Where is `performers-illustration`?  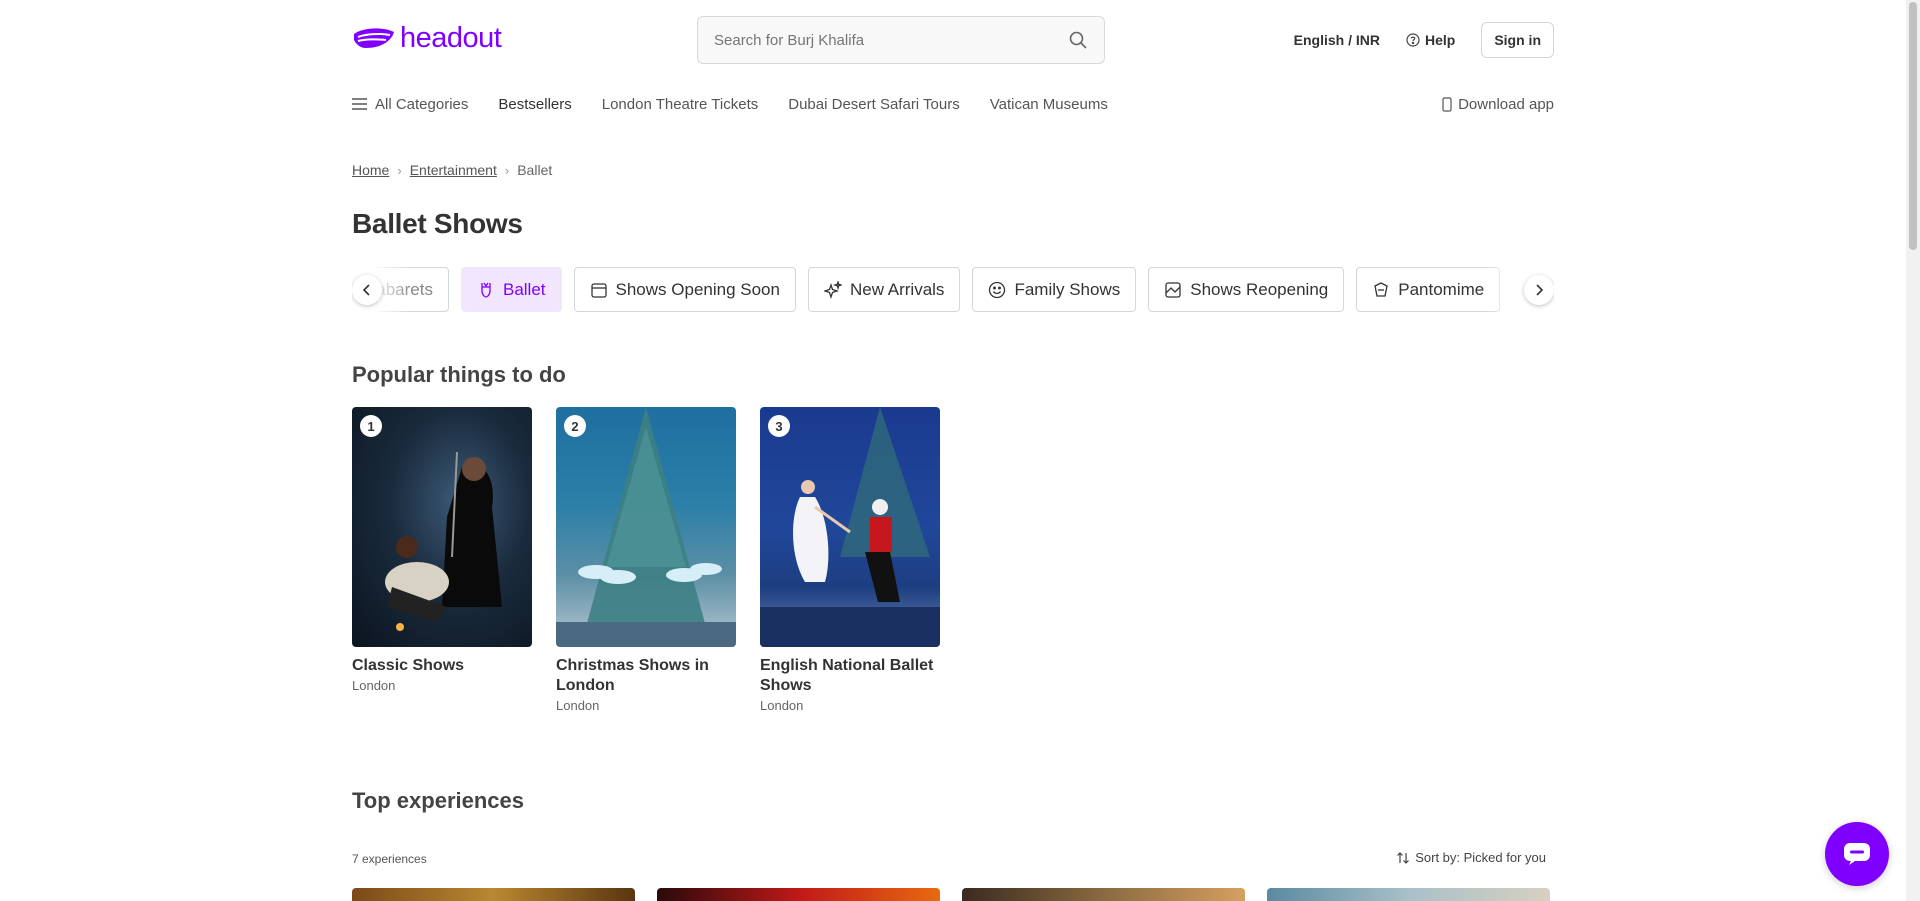 performers-illustration is located at coordinates (443, 541).